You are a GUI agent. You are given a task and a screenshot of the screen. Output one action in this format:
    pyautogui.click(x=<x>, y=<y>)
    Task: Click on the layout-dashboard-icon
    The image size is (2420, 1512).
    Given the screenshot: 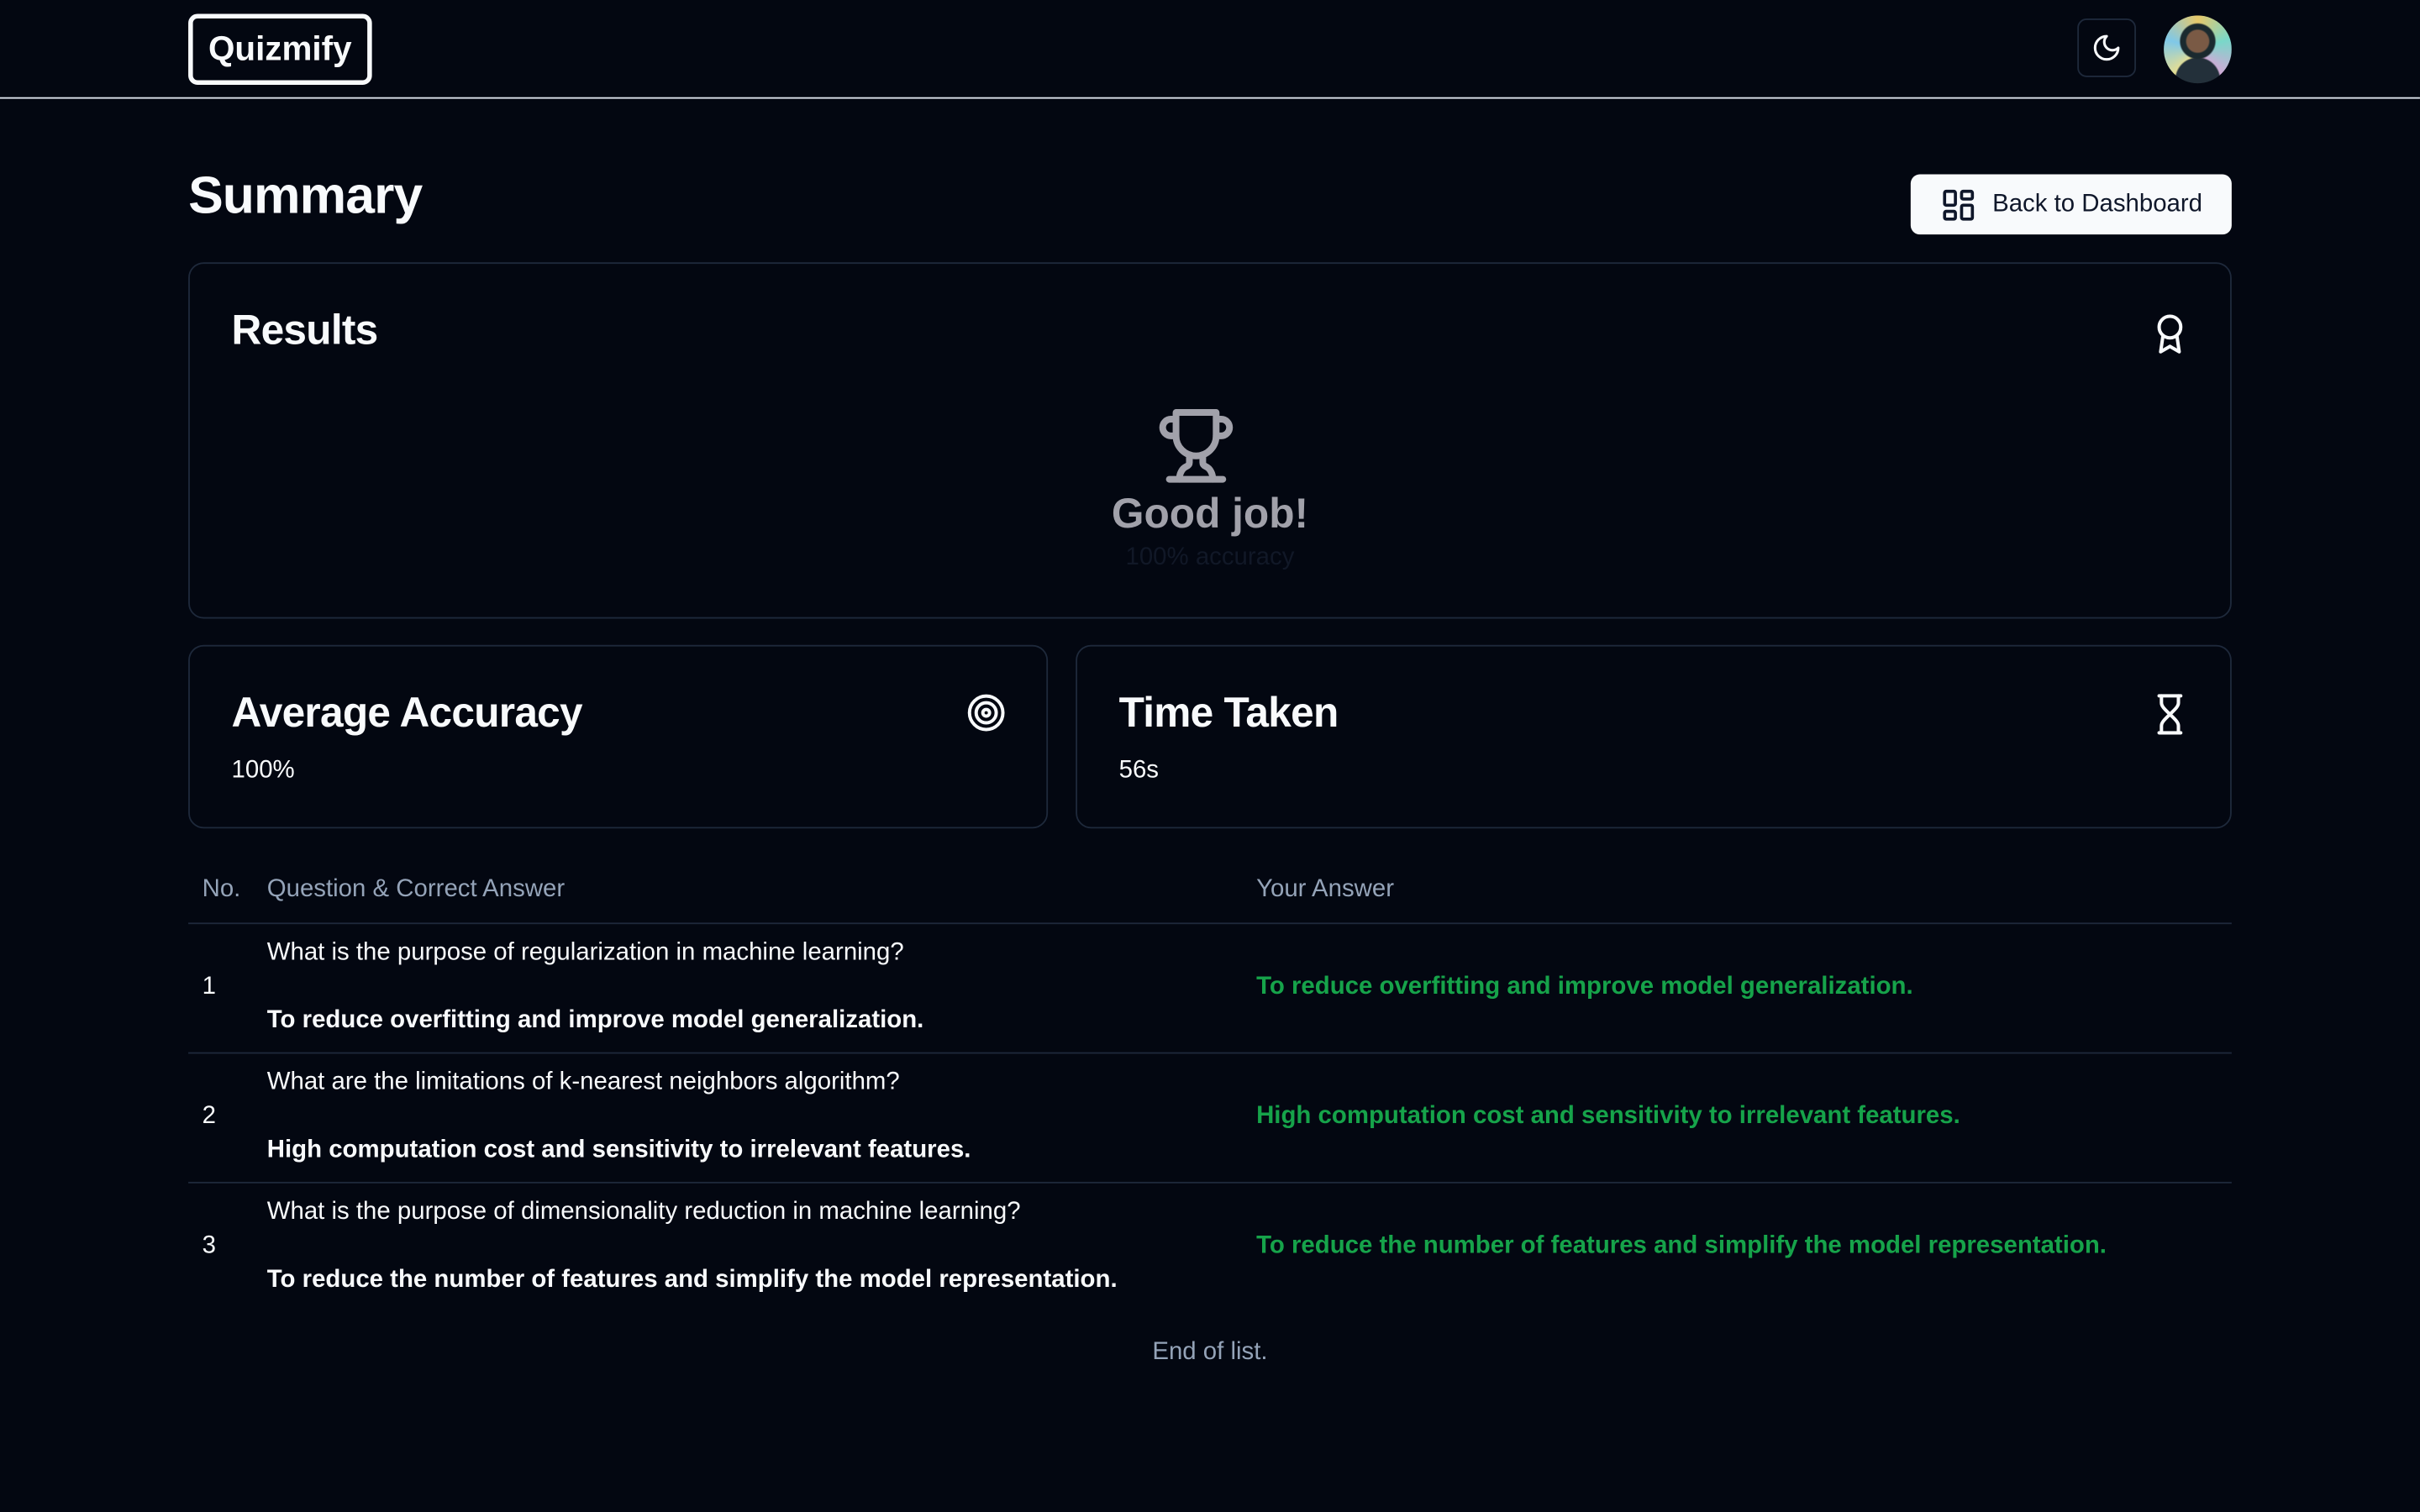 What is the action you would take?
    pyautogui.click(x=1959, y=204)
    